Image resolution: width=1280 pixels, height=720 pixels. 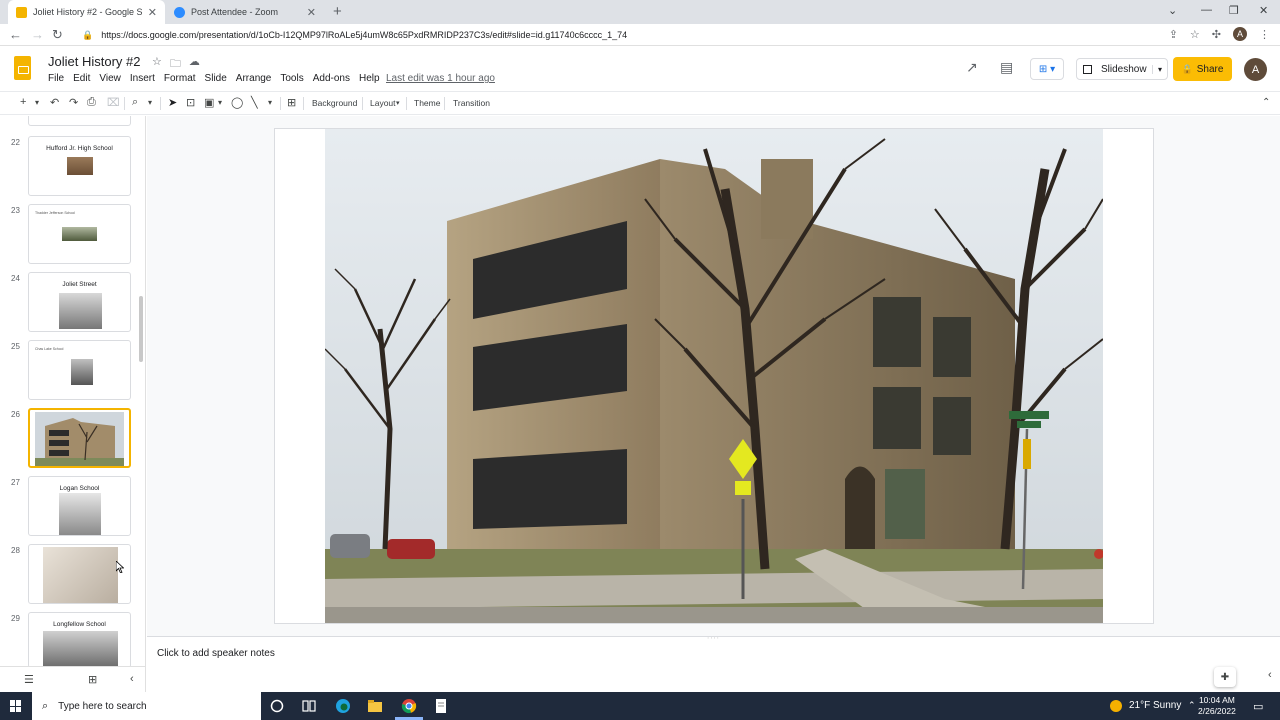 I want to click on new-slide-icon: +, so click(x=23, y=102).